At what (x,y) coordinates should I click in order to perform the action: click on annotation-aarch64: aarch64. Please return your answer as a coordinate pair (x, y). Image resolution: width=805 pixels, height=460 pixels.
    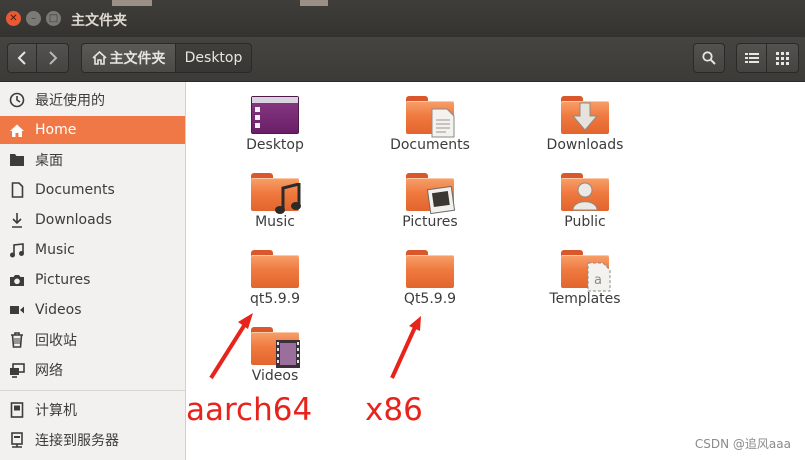
    Looking at the image, I should click on (249, 410).